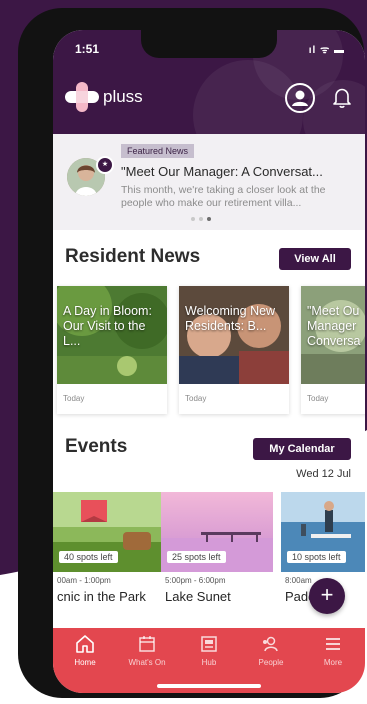  Describe the element at coordinates (158, 151) in the screenshot. I see `featured-badge: Featured News` at that location.